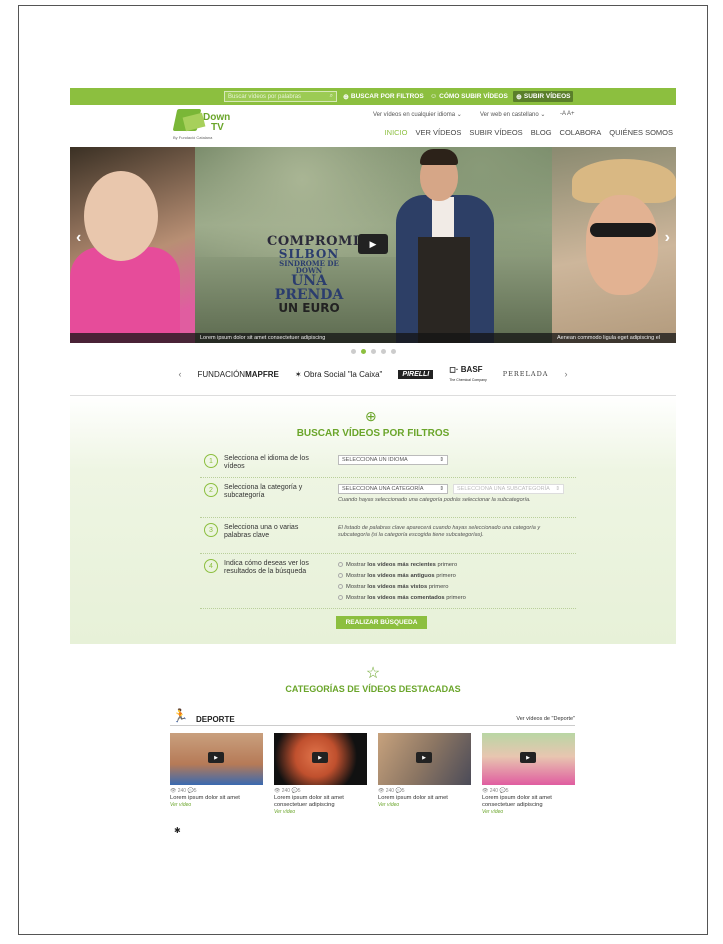 The height and width of the screenshot is (944, 723). What do you see at coordinates (641, 132) in the screenshot?
I see `nav-item-quienes-somos: QUIÉNES SOMOS` at bounding box center [641, 132].